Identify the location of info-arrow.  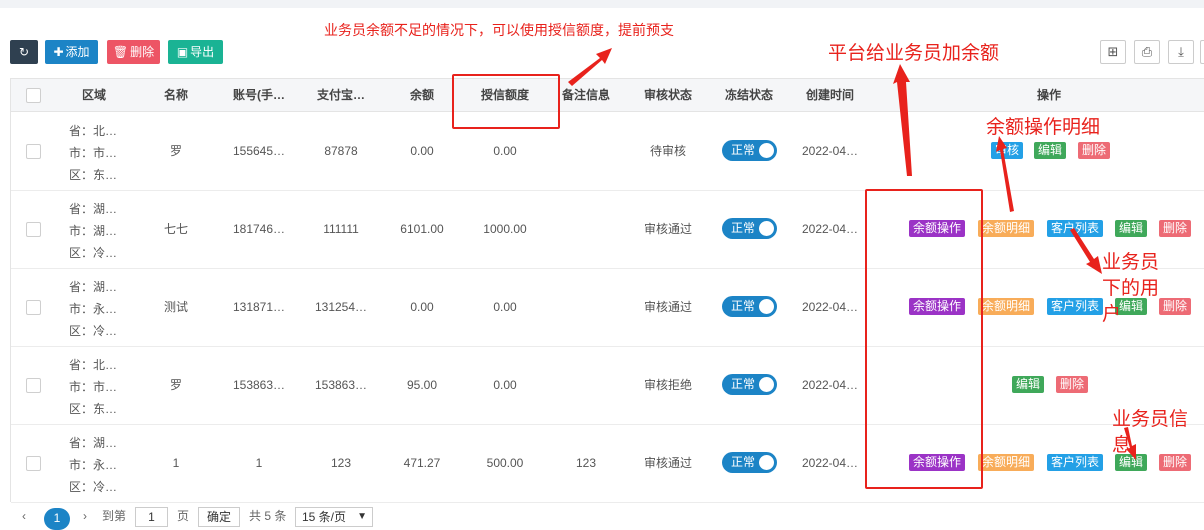
(1130, 443).